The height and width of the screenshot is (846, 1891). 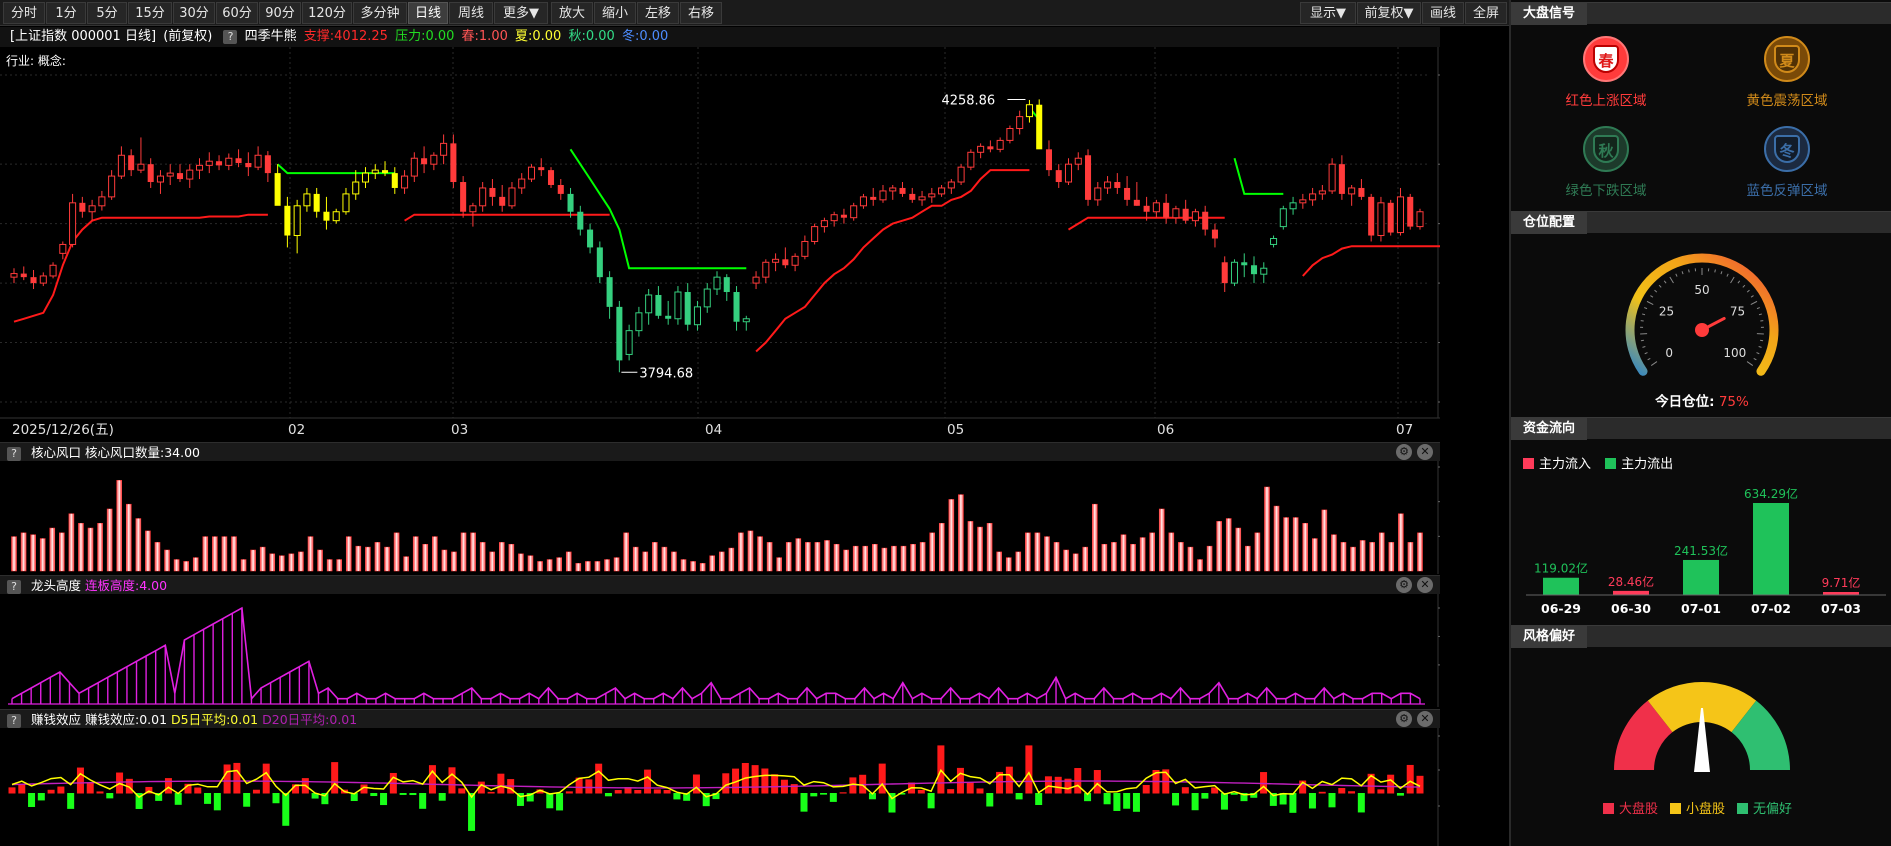 What do you see at coordinates (572, 13) in the screenshot?
I see `action-button-0: 放大` at bounding box center [572, 13].